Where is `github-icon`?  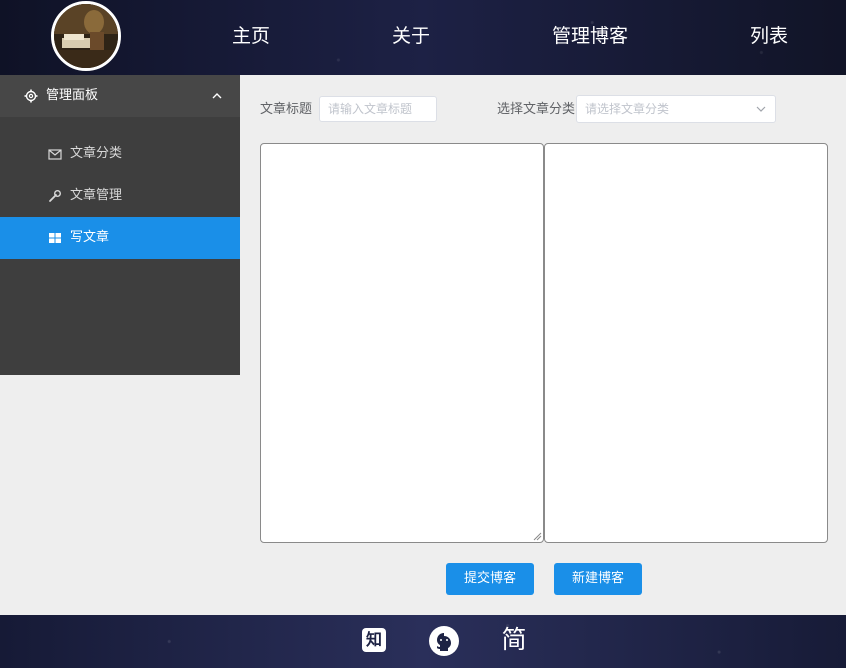 github-icon is located at coordinates (444, 641).